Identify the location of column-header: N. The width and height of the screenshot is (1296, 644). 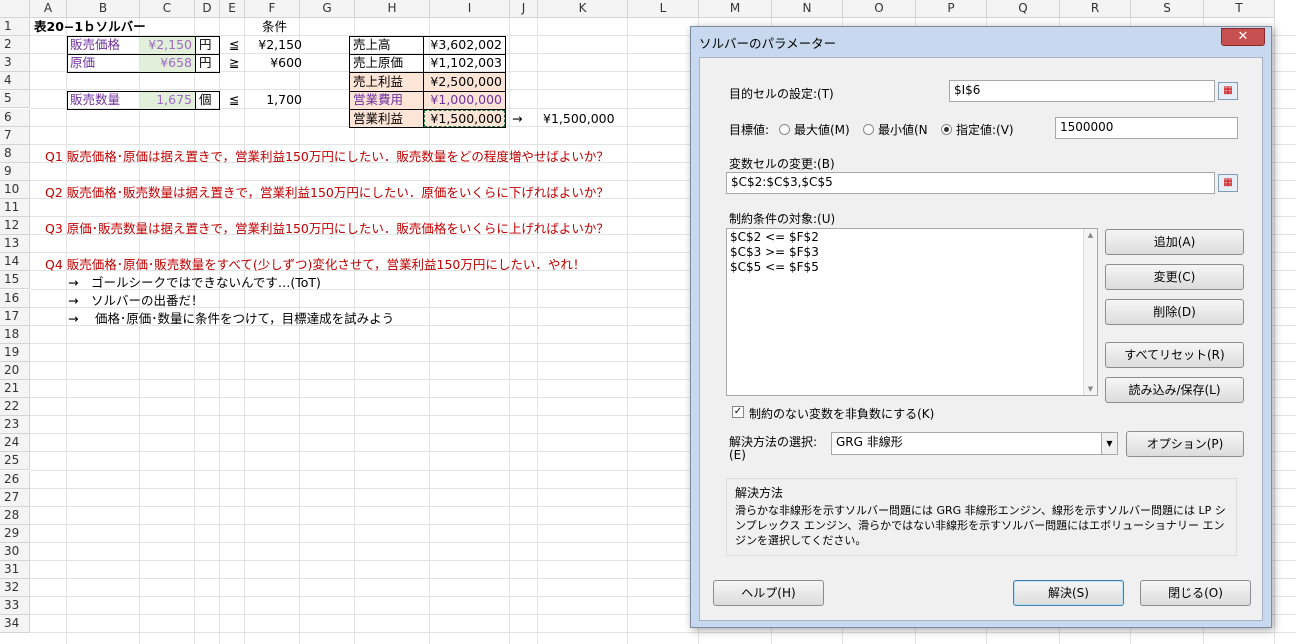
(807, 9).